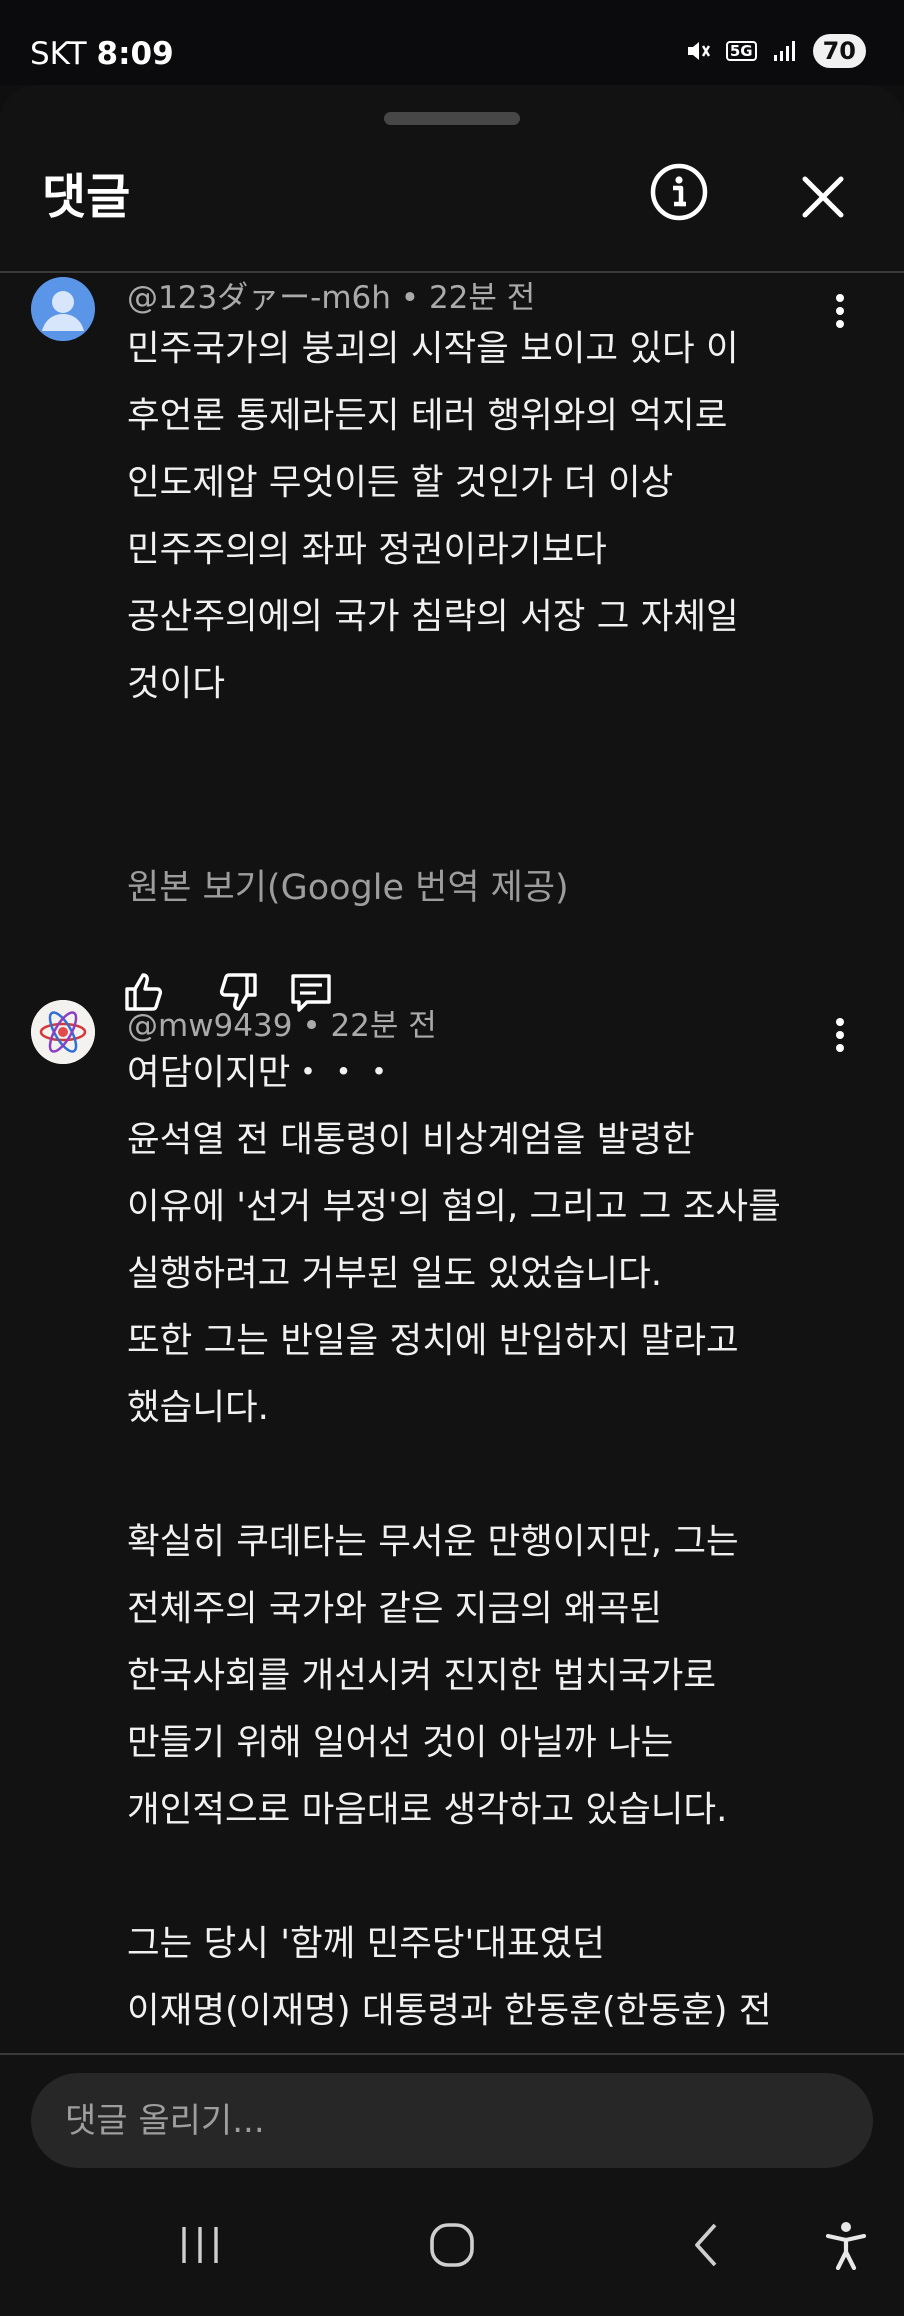 The height and width of the screenshot is (2316, 904). I want to click on atom-avatar-icon, so click(63, 1032).